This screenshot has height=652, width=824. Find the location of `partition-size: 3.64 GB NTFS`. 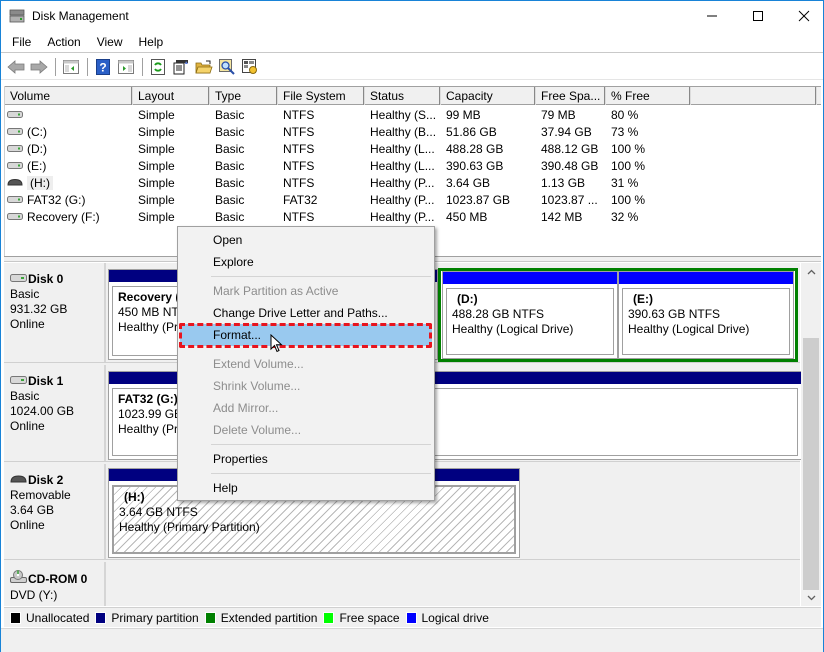

partition-size: 3.64 GB NTFS is located at coordinates (158, 512).